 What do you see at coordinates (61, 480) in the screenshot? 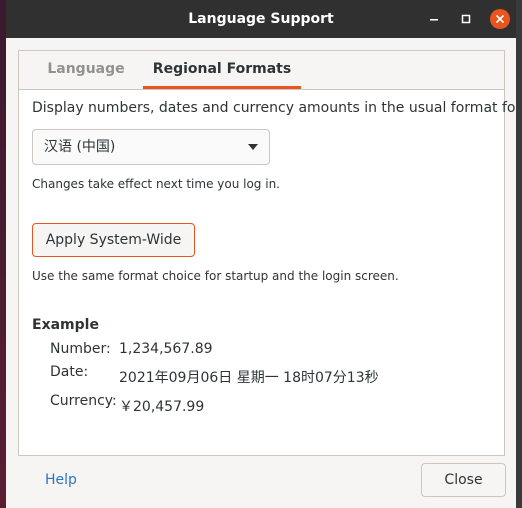
I see `help-link: Help` at bounding box center [61, 480].